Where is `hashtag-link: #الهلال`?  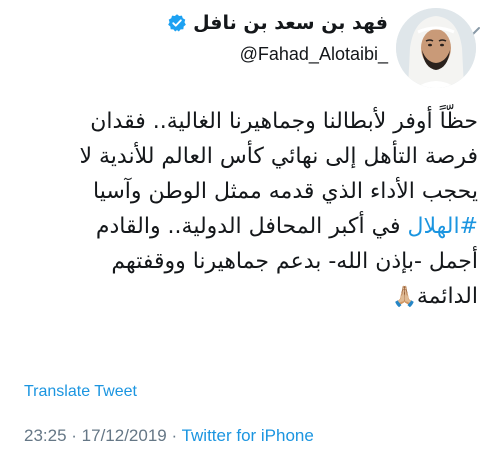 hashtag-link: #الهلال is located at coordinates (442, 226).